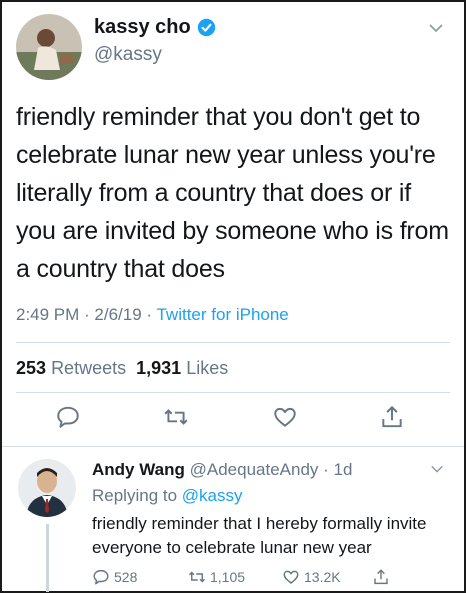  I want to click on author-name-row: kassy cho, so click(155, 27).